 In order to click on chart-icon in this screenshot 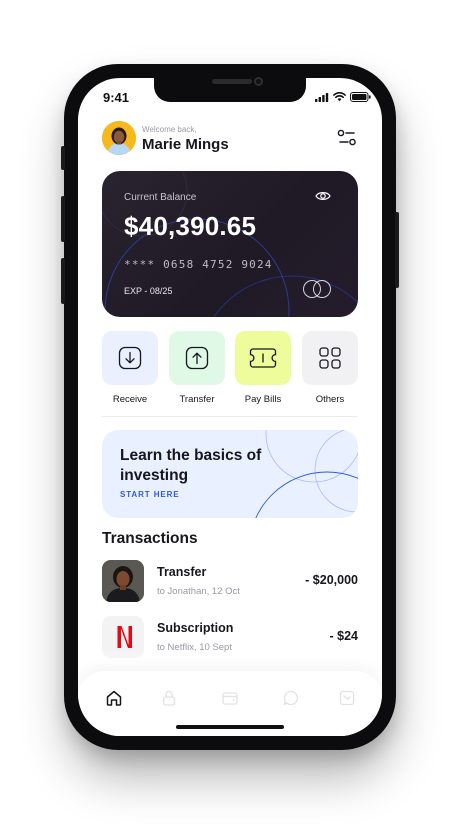, I will do `click(347, 698)`.